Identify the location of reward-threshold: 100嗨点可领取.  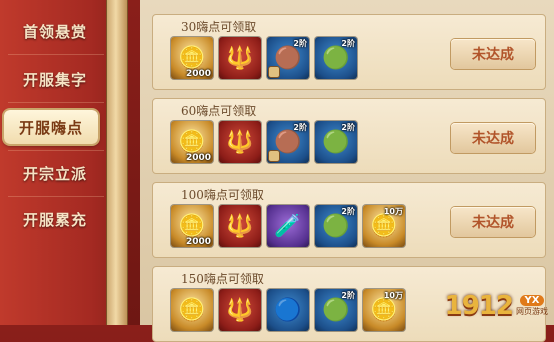
(222, 195).